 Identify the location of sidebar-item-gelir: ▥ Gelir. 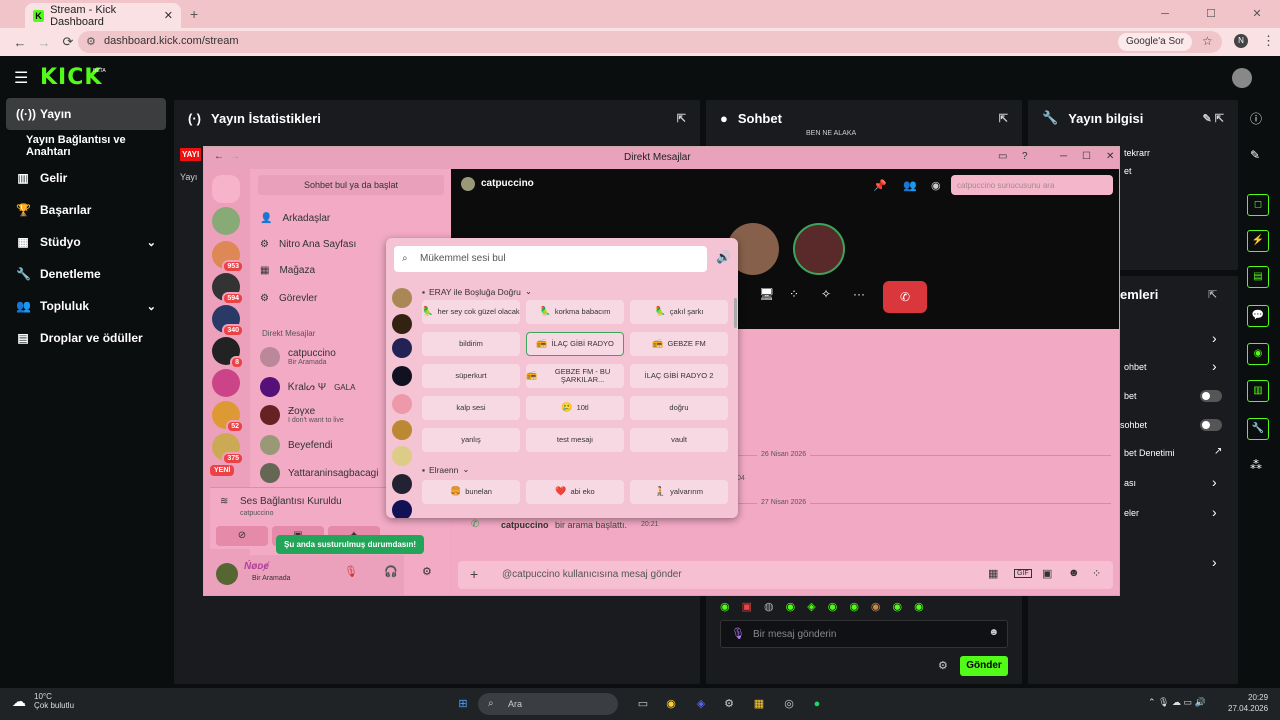
(86, 178).